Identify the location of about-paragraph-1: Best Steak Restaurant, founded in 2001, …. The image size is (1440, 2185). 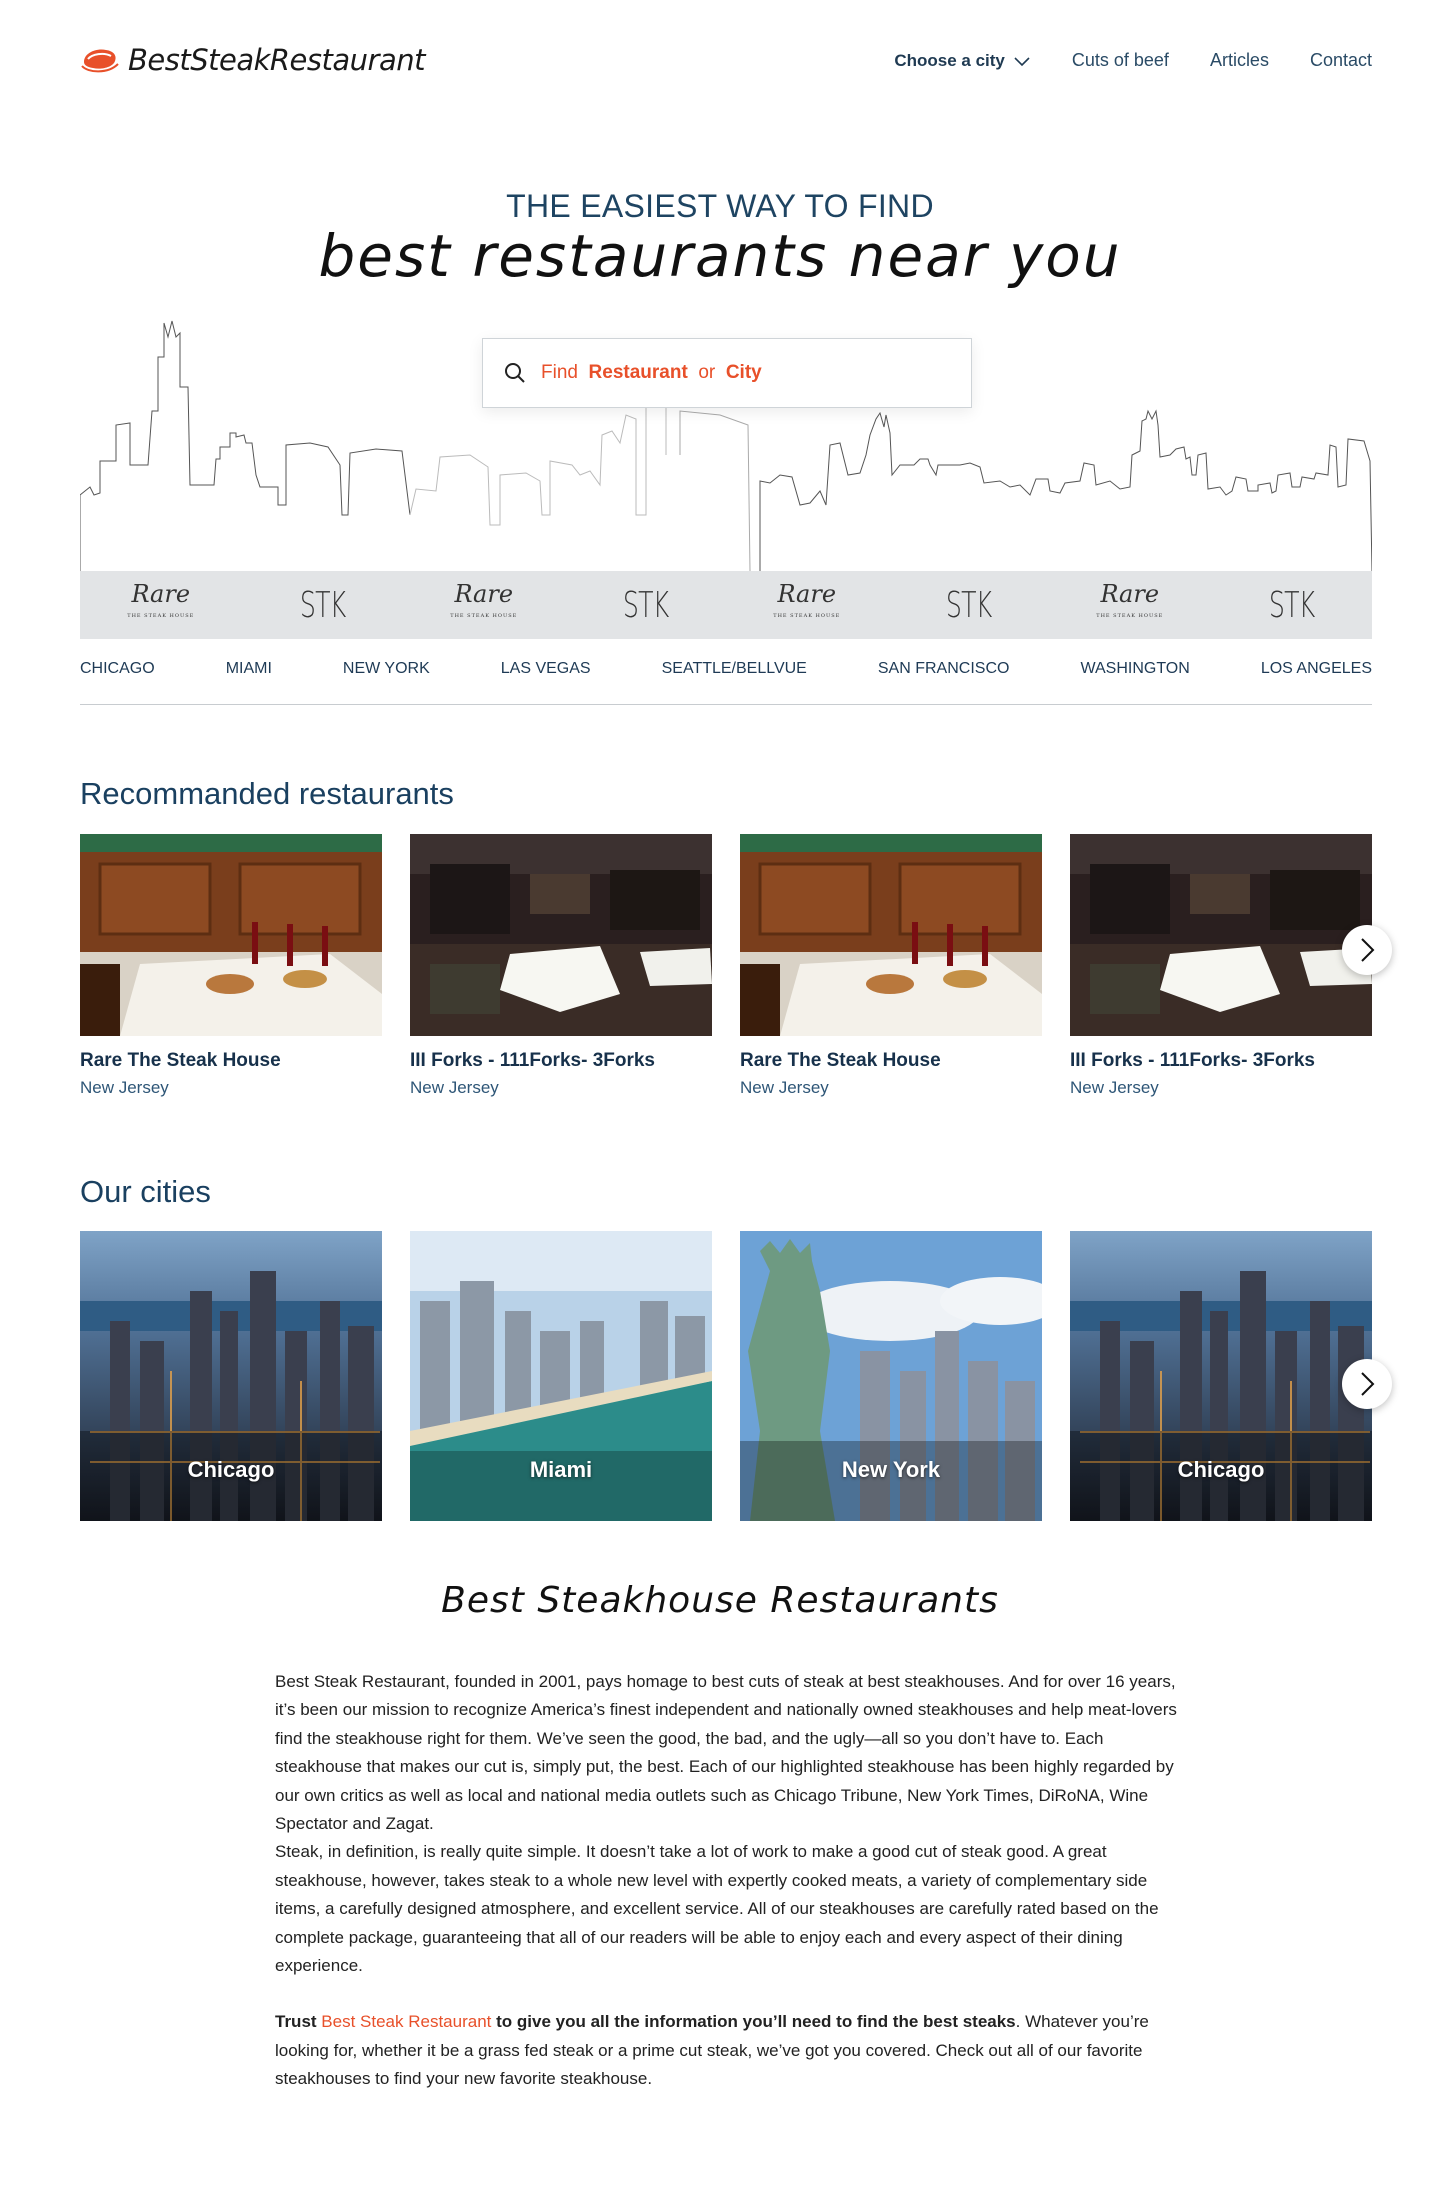
(726, 1753).